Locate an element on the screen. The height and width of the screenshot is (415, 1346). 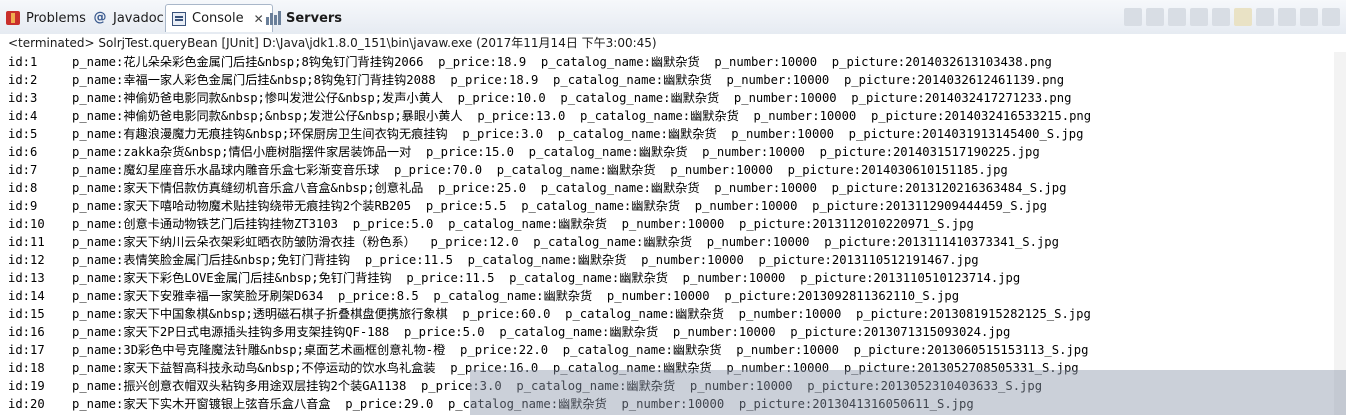
console-field-id: id:20 is located at coordinates (26, 404).